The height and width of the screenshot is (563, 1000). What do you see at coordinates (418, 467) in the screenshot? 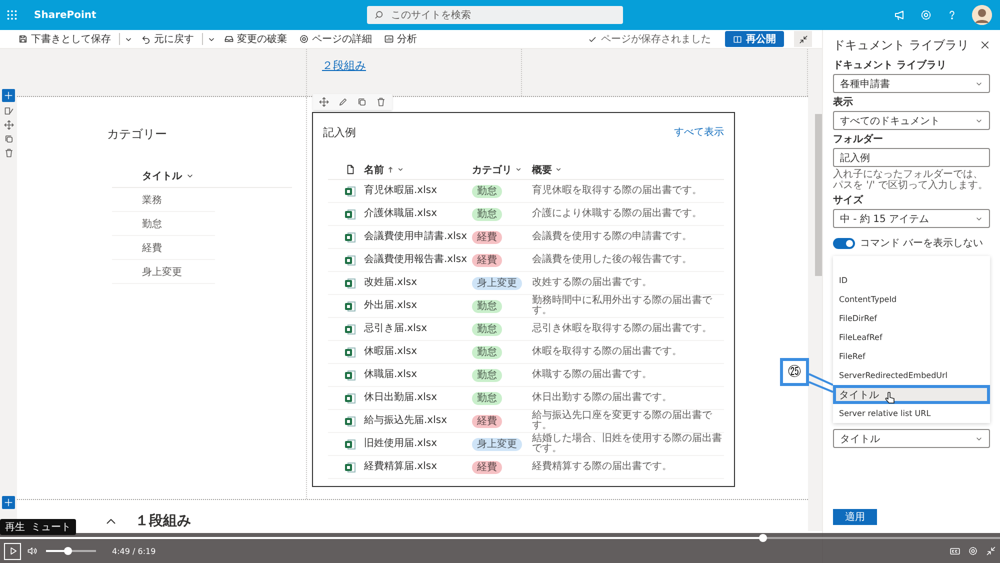
I see `file-name-link: 経費精算届.xlsx` at bounding box center [418, 467].